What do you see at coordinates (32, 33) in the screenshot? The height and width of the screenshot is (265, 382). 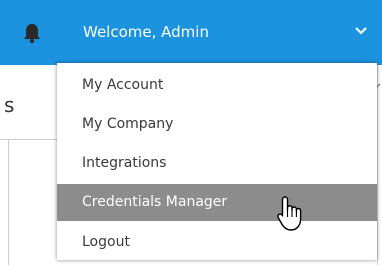 I see `bell-icon` at bounding box center [32, 33].